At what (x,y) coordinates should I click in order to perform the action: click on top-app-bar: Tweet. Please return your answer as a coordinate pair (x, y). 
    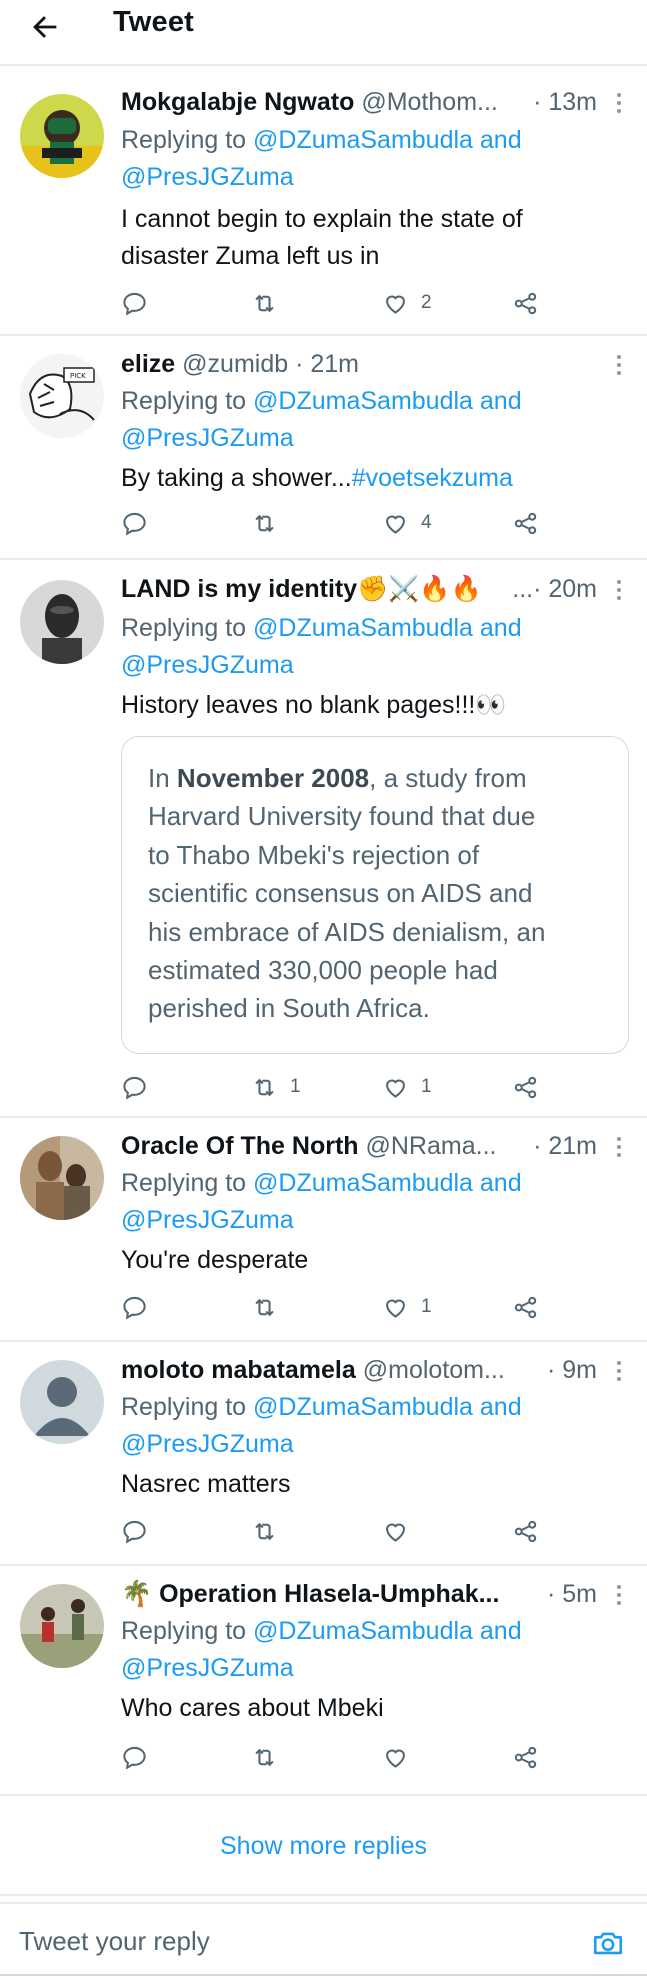
    Looking at the image, I should click on (323, 33).